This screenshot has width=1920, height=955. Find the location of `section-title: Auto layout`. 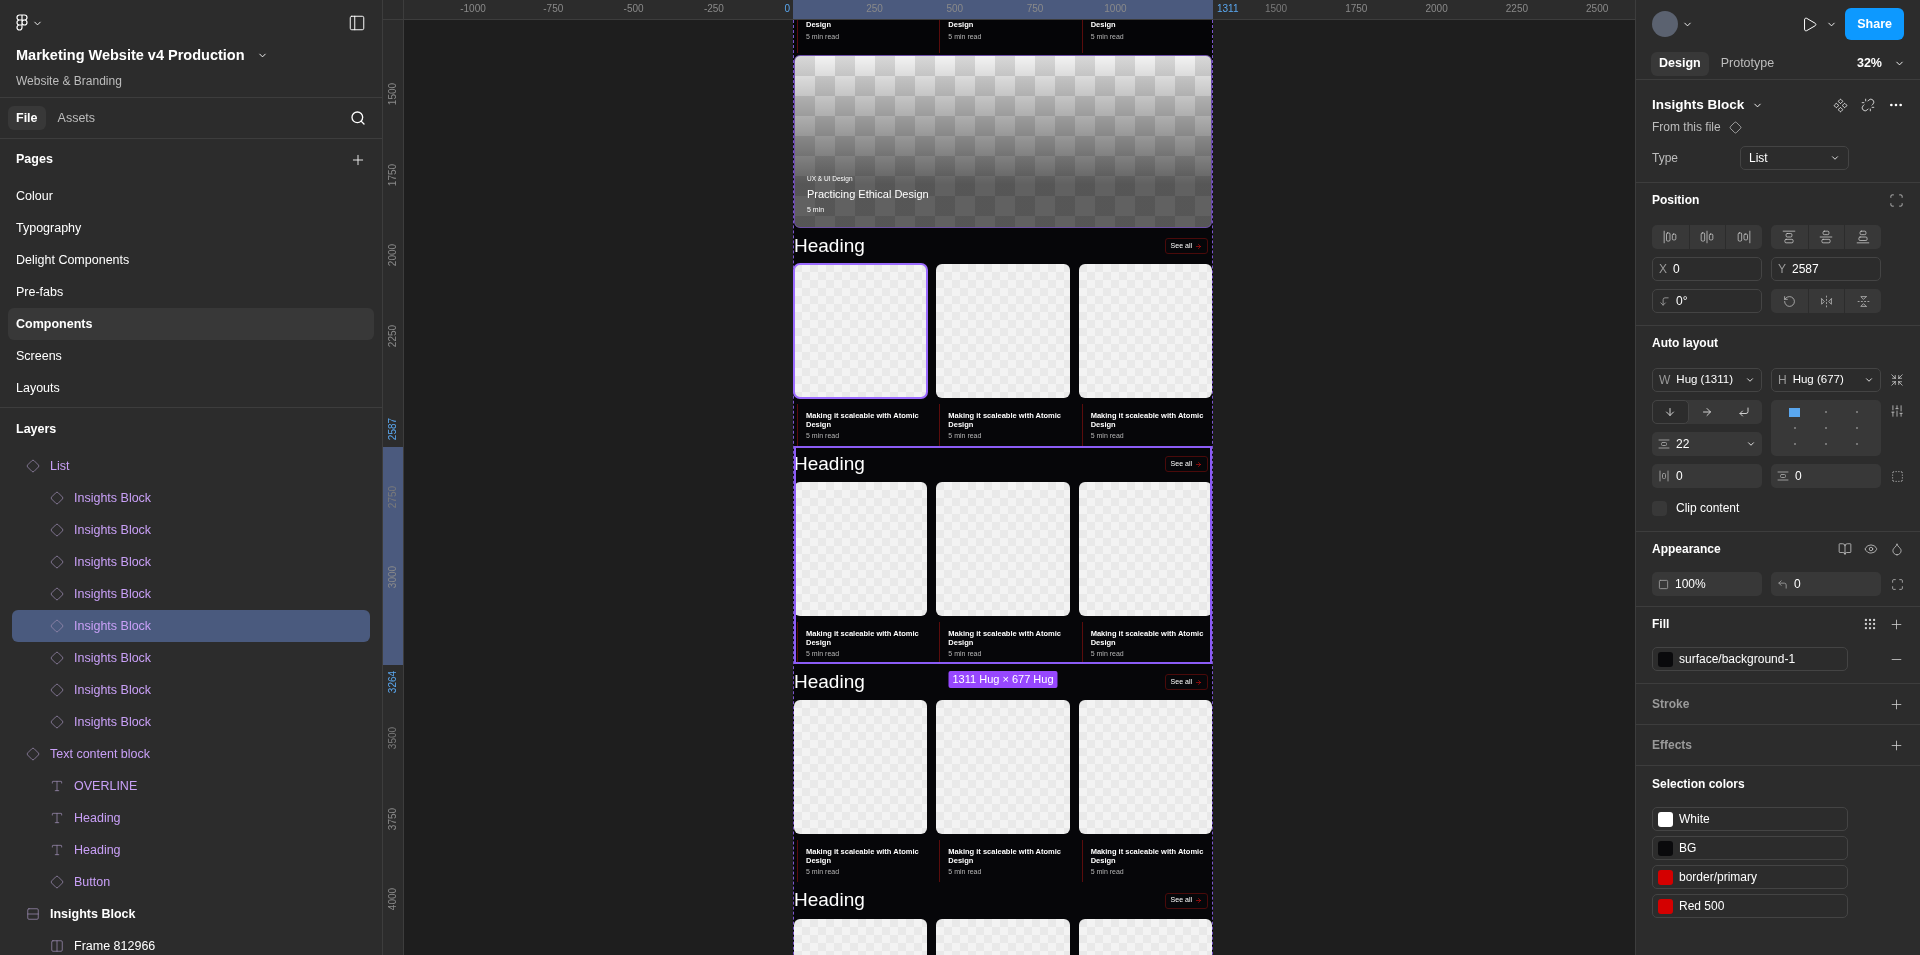

section-title: Auto layout is located at coordinates (1685, 343).